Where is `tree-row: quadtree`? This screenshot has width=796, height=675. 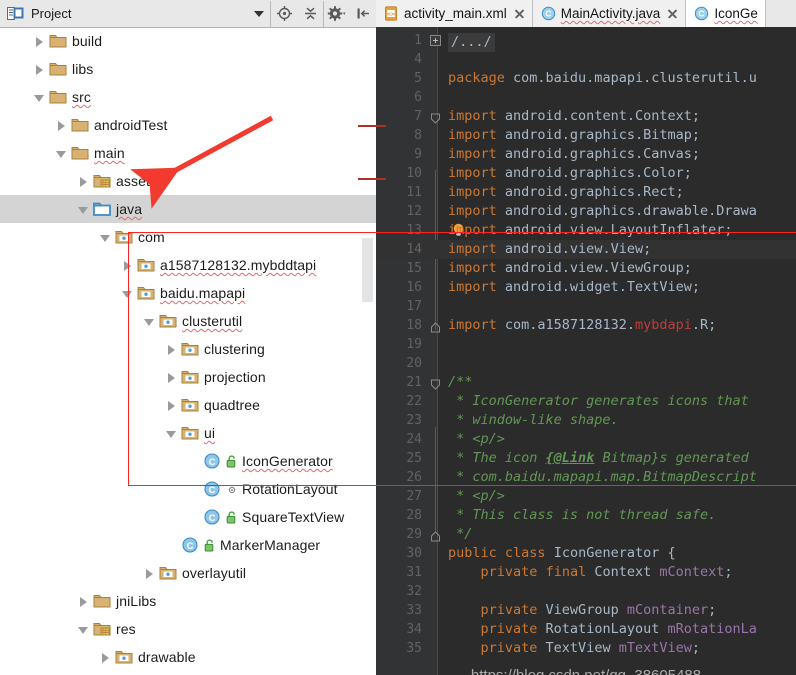
tree-row: quadtree is located at coordinates (188, 405).